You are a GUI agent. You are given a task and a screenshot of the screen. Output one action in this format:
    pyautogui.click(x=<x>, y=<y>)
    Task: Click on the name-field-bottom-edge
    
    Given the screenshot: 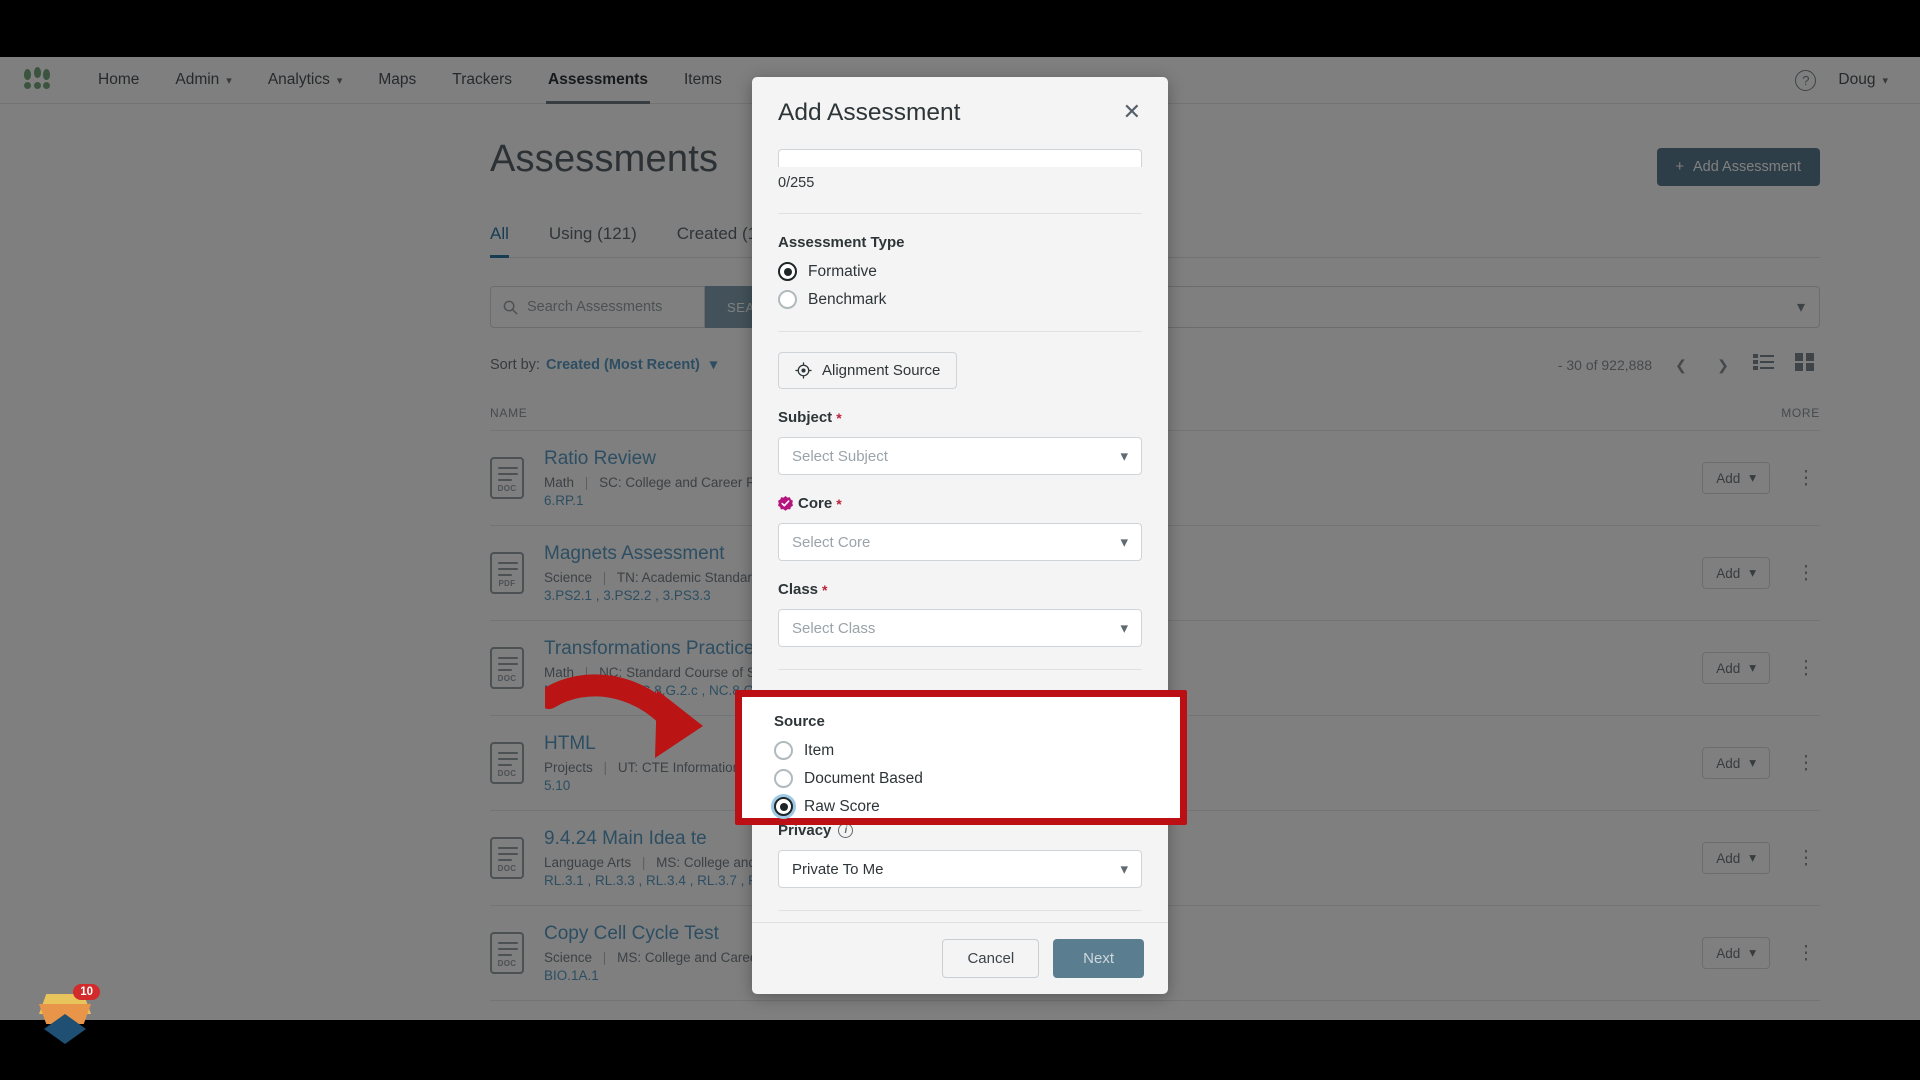 What is the action you would take?
    pyautogui.click(x=960, y=158)
    